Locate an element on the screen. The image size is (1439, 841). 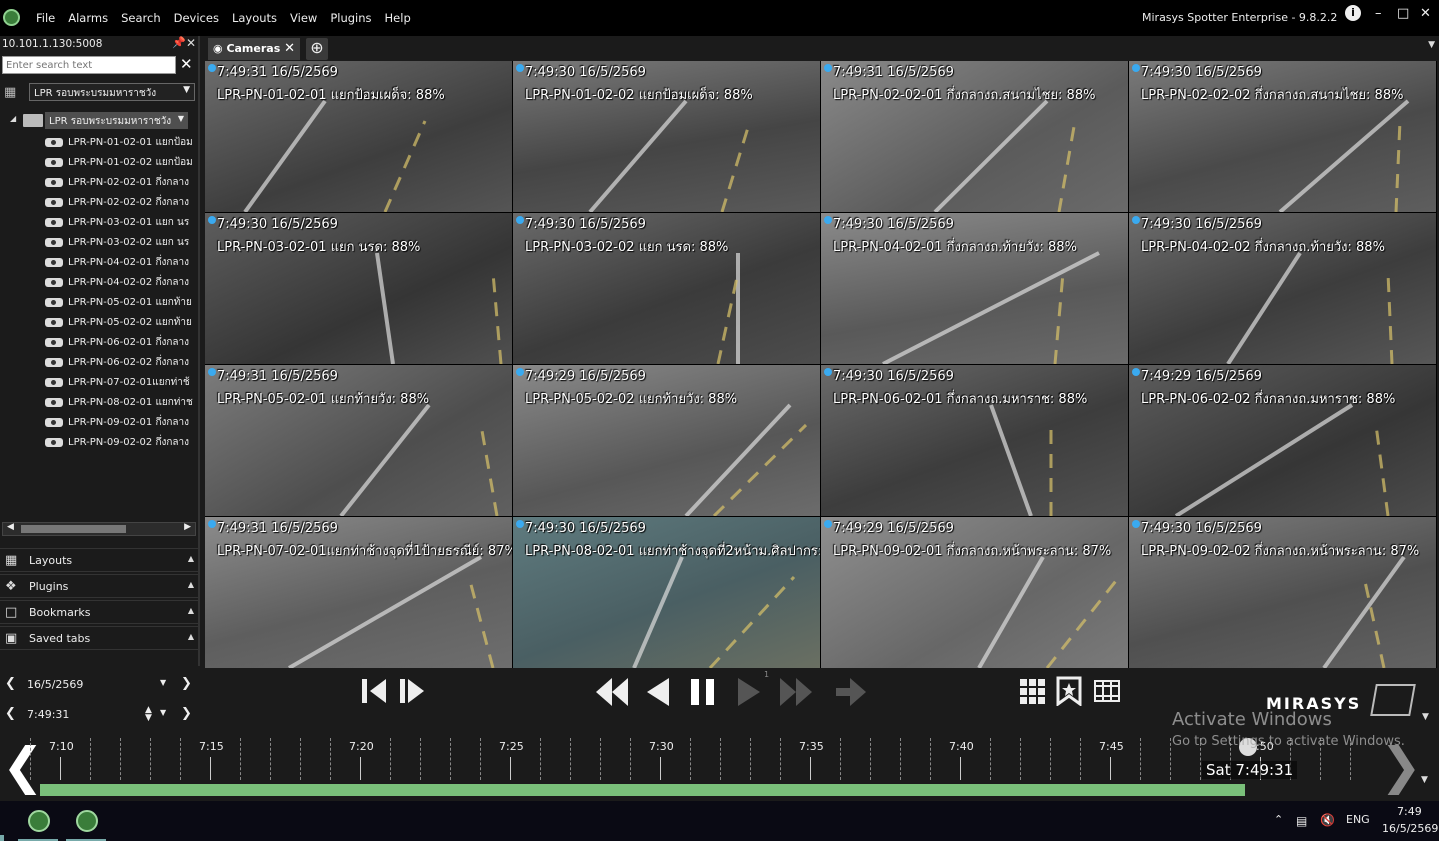
tree-root-text: LPR รอบพระบรมมหาราชวัง is located at coordinates (110, 121).